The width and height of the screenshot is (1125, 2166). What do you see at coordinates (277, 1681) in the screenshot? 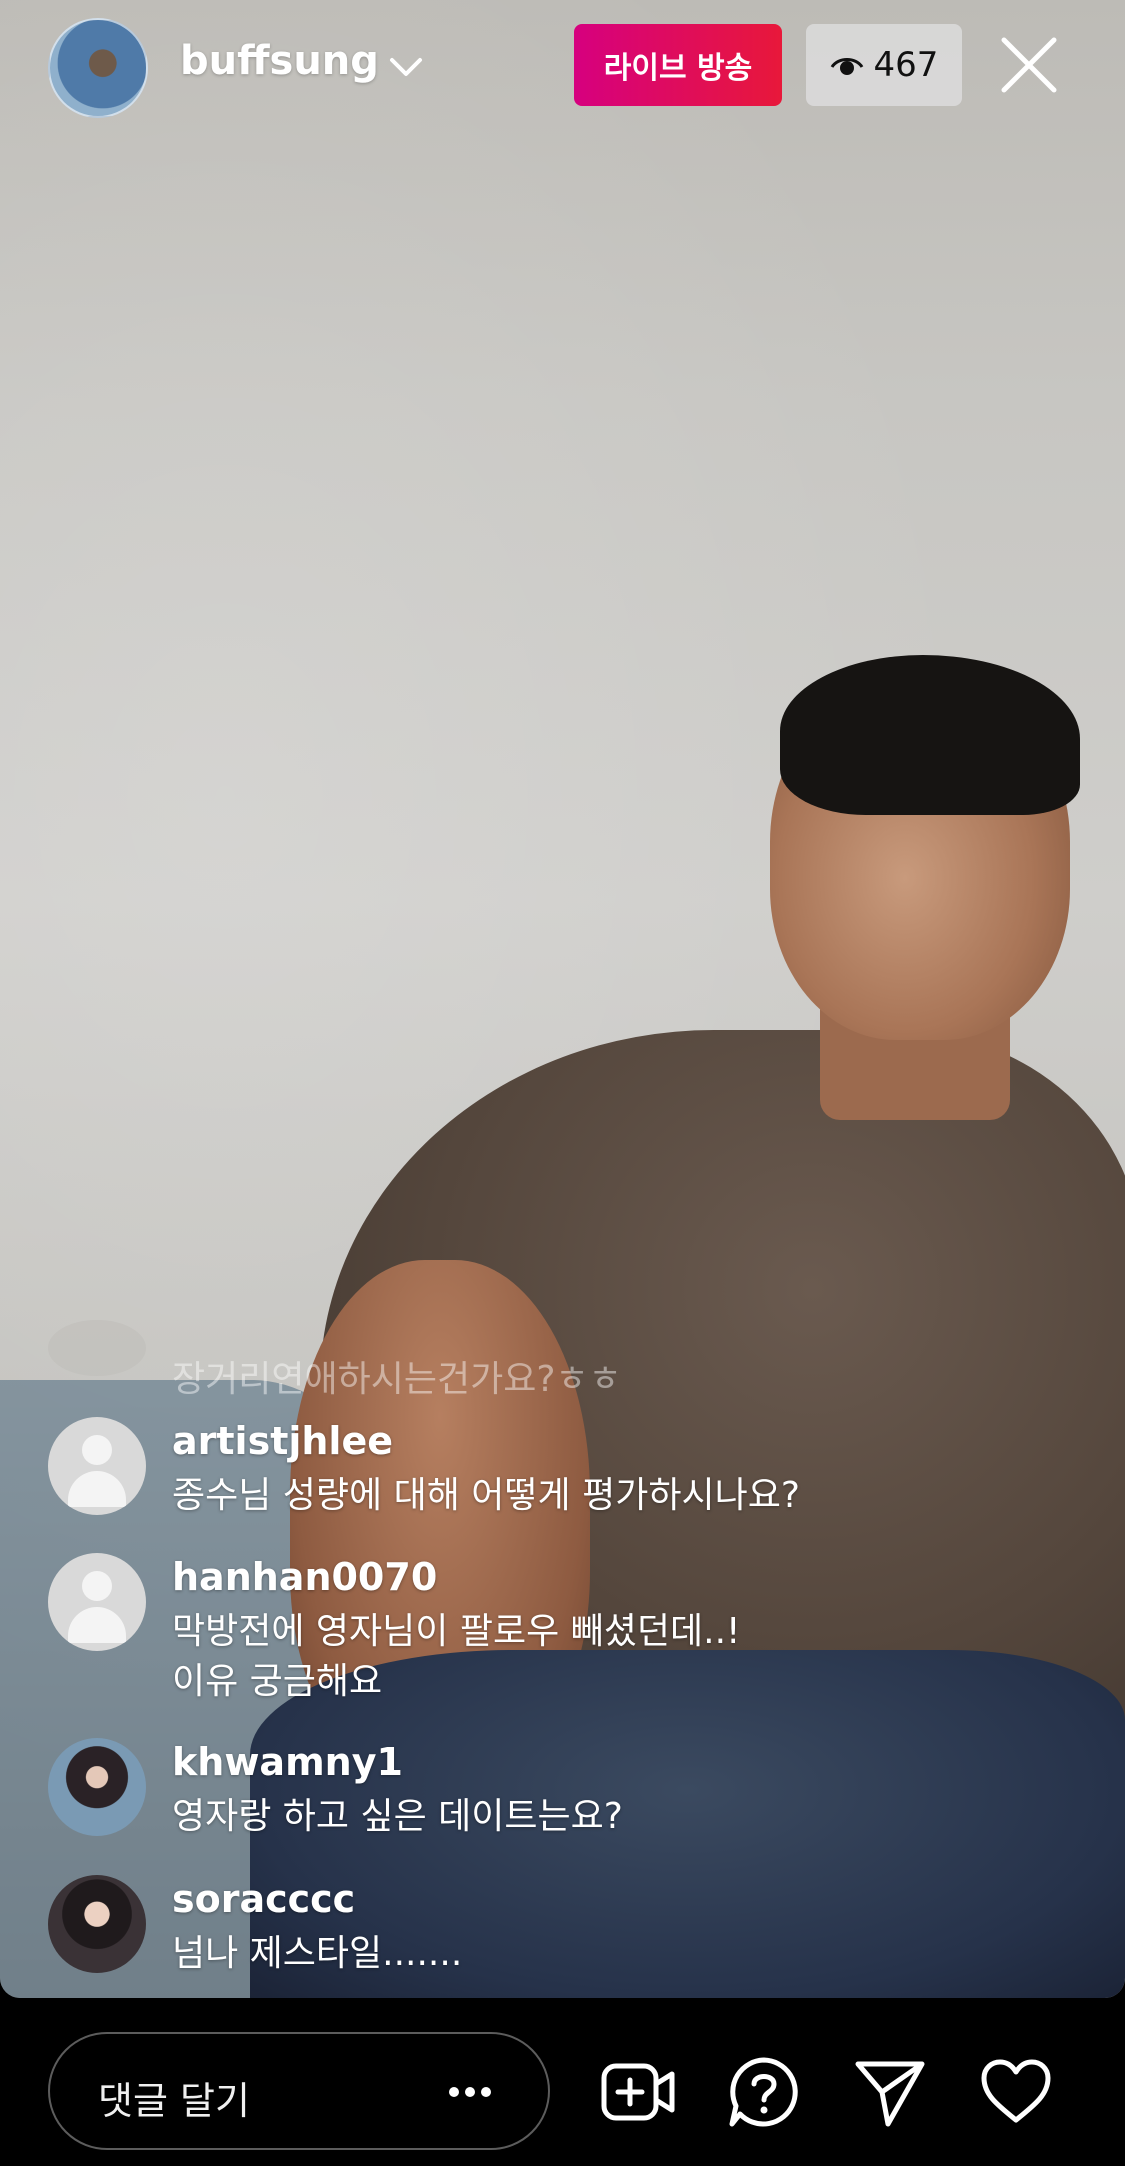
I see `comment-text-line: 이유 궁금해요` at bounding box center [277, 1681].